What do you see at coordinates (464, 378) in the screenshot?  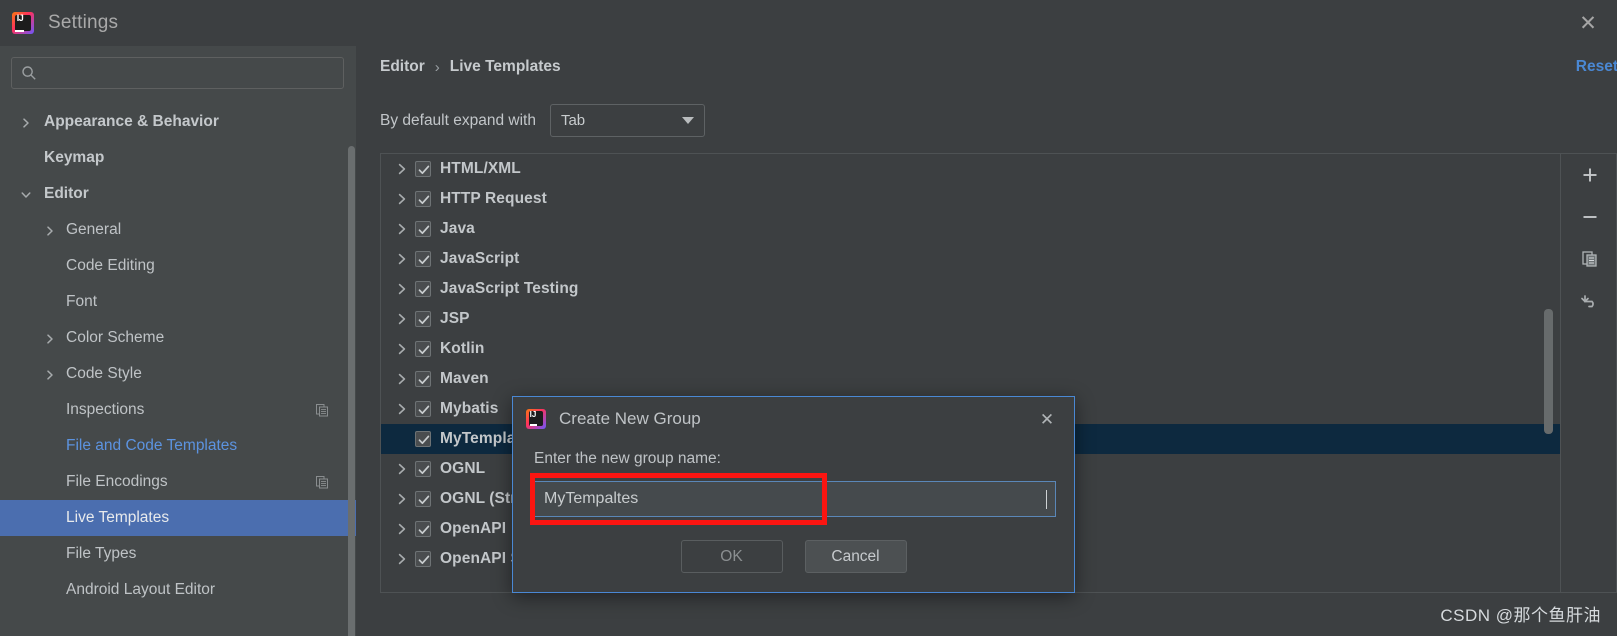 I see `tree-row-label: Maven` at bounding box center [464, 378].